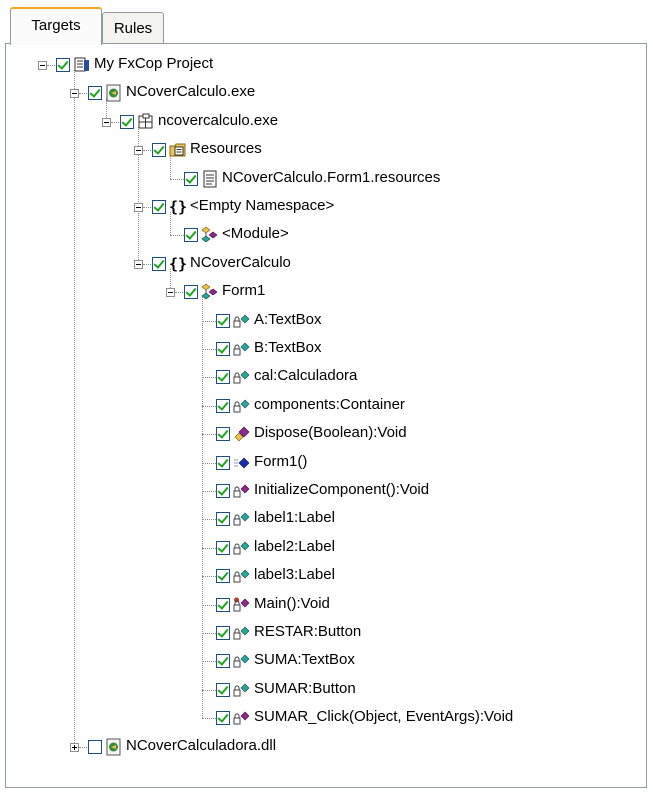 The width and height of the screenshot is (653, 799). What do you see at coordinates (201, 746) in the screenshot?
I see `tree-node-label: NCoverCalculadora.dll` at bounding box center [201, 746].